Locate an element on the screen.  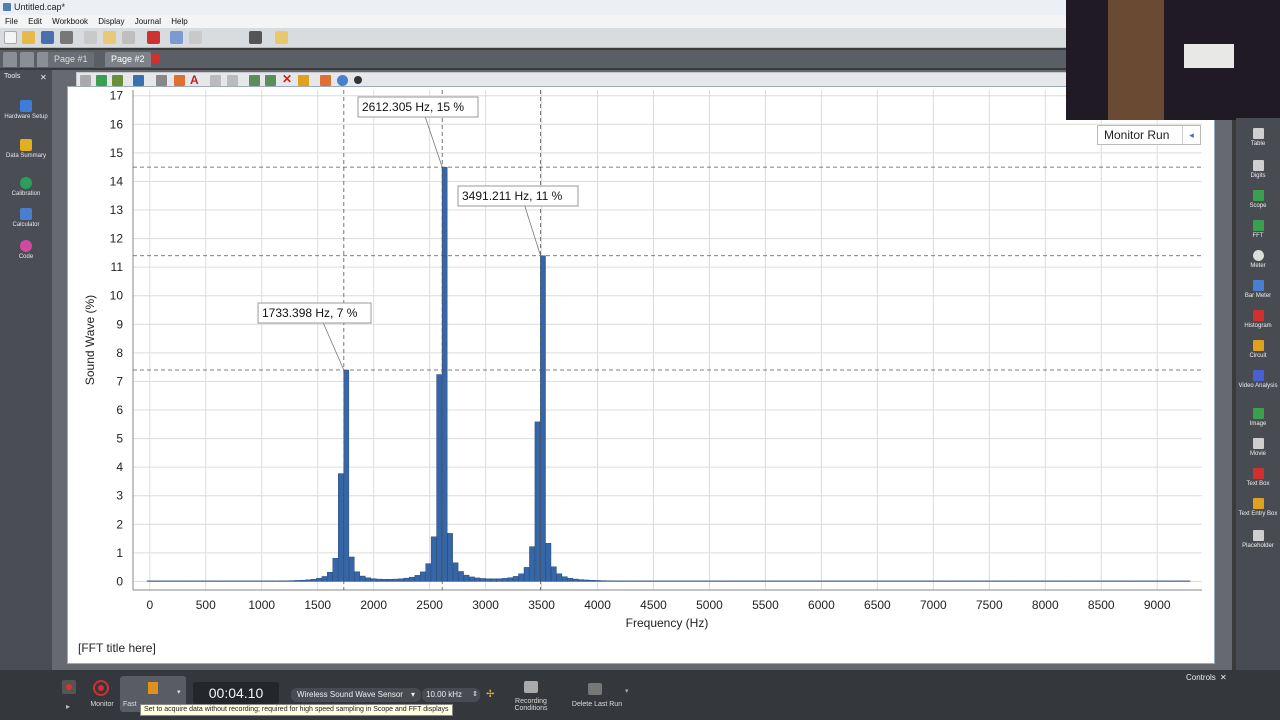
fft-title: [FFT title here] is located at coordinates (117, 648).